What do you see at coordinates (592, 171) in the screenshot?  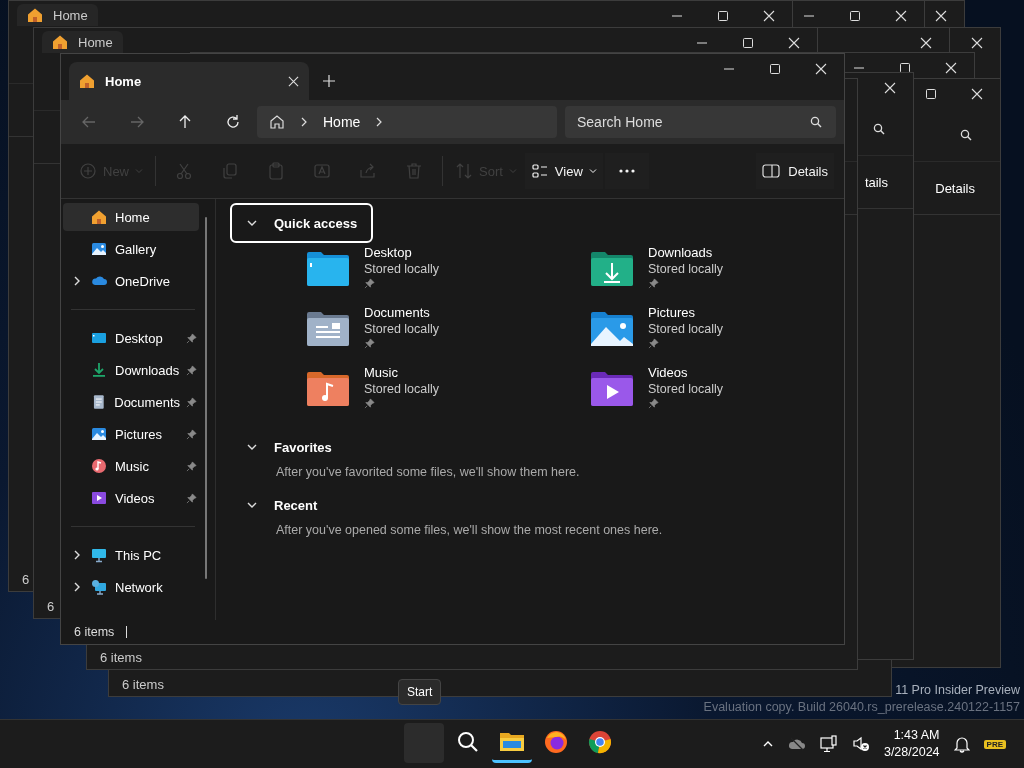 I see `caret-icon` at bounding box center [592, 171].